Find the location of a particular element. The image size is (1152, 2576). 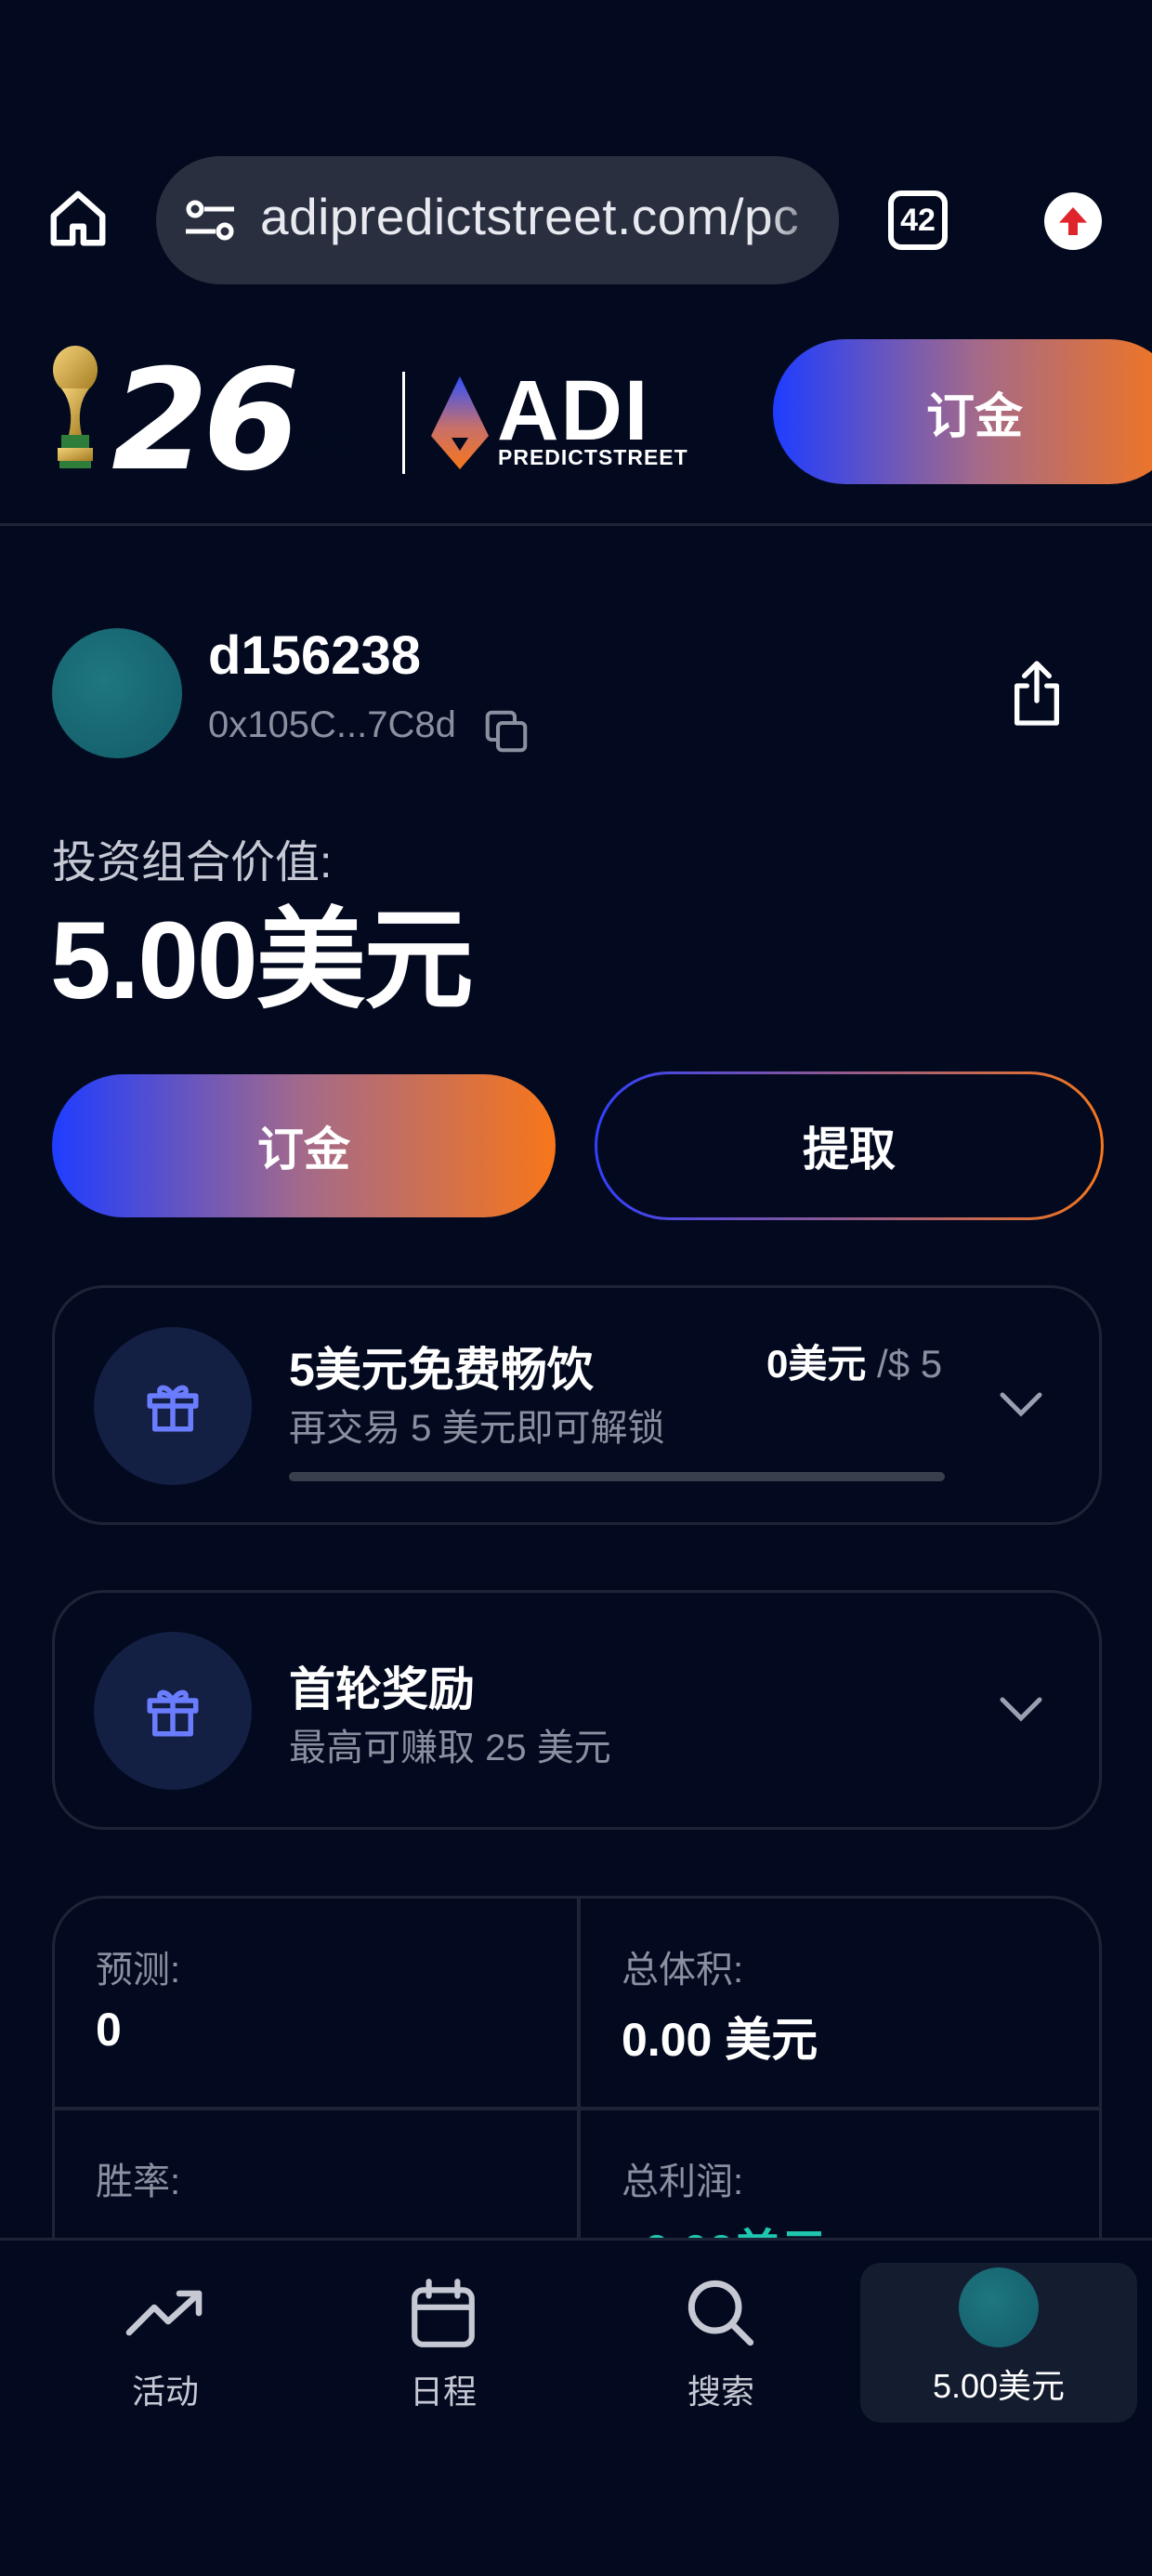

bottom-navigation: 活动 日程 搜索 5.00美元 is located at coordinates (576, 2407).